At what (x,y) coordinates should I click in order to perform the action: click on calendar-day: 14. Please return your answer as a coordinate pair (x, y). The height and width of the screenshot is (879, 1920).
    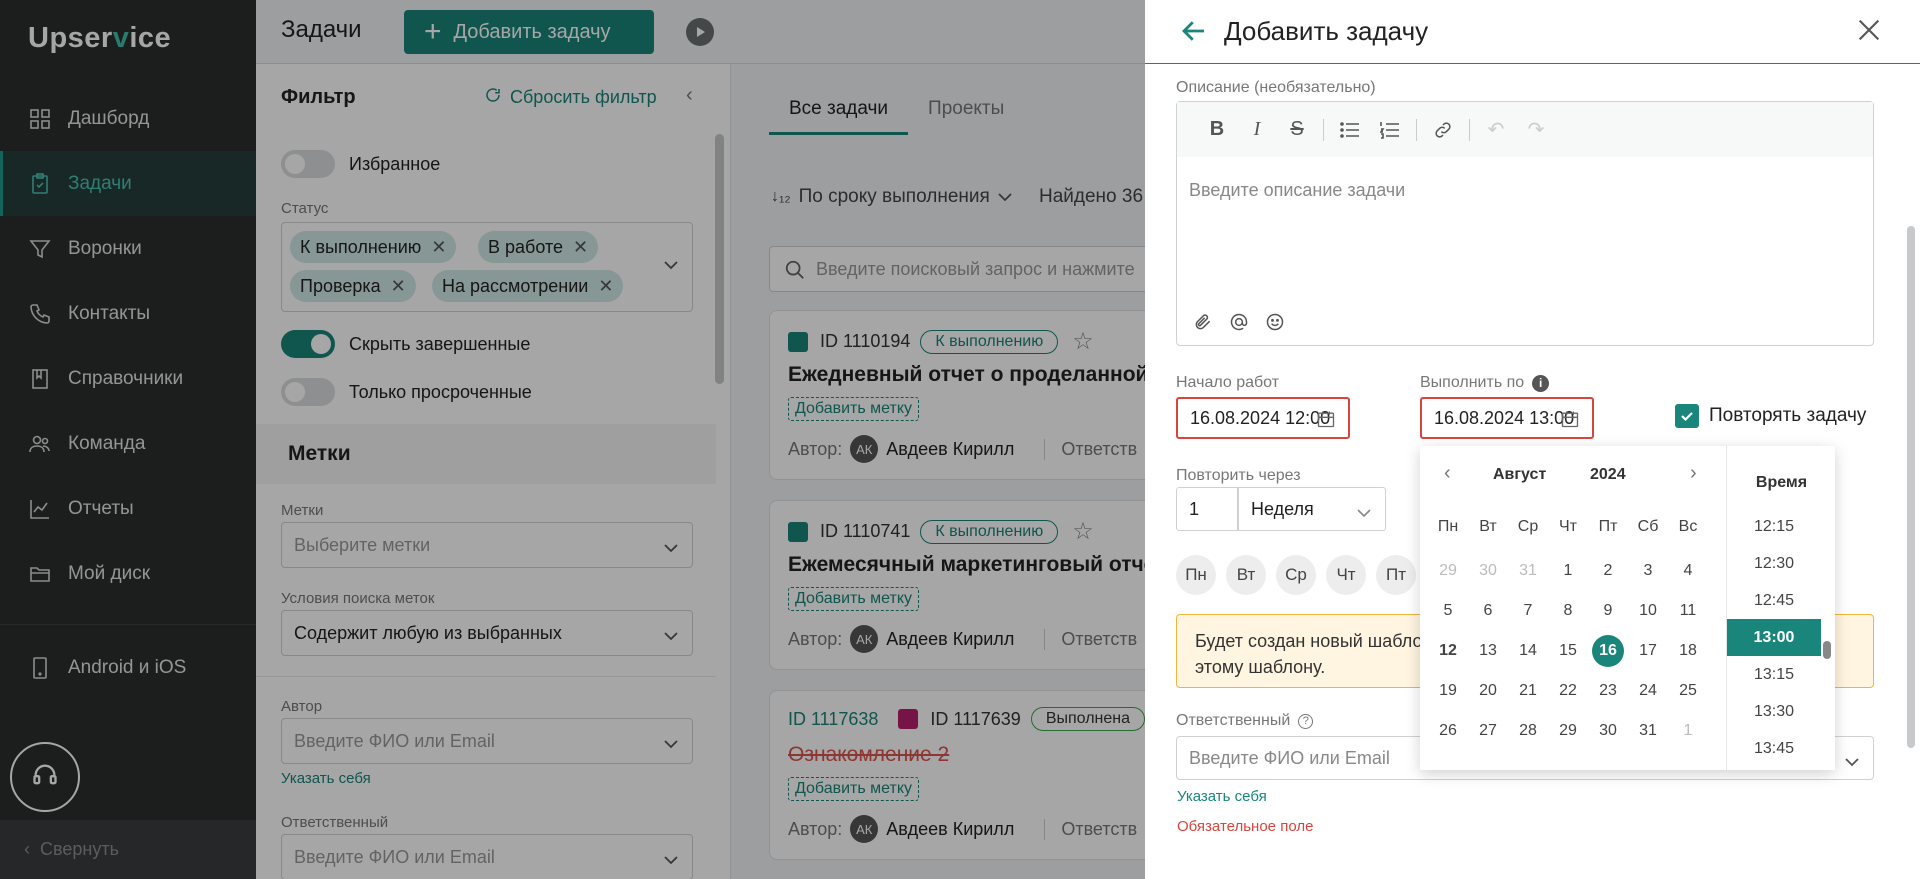
    Looking at the image, I should click on (1528, 651).